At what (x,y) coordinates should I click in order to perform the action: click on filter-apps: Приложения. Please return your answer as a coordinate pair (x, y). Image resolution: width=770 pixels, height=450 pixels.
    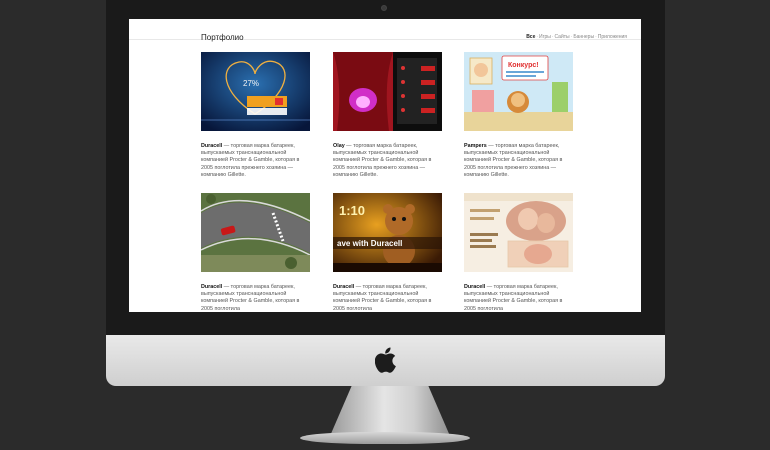
    Looking at the image, I should click on (612, 37).